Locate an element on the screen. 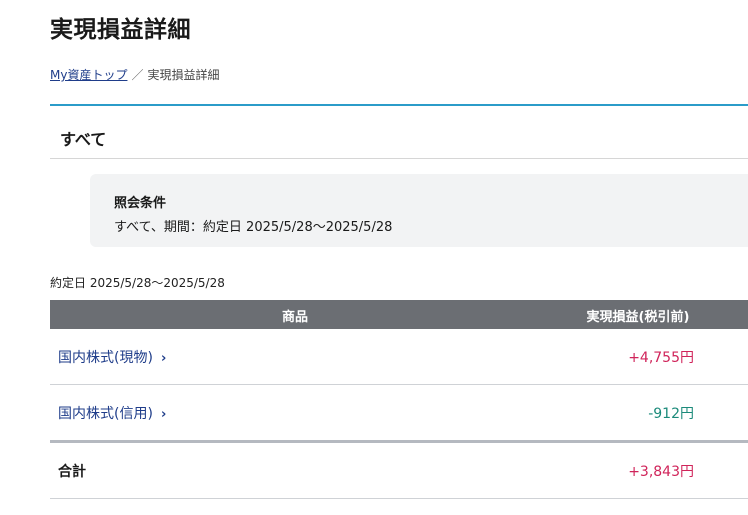  breadcrumb: My資産トップ ／実現損益詳細 is located at coordinates (135, 74).